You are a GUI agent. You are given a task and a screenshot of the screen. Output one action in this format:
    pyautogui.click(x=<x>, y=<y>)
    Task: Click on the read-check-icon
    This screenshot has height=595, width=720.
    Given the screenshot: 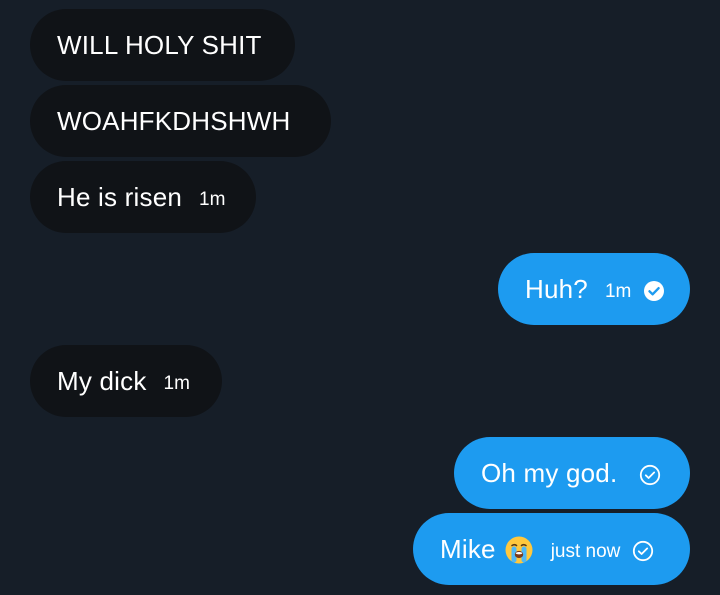 What is the action you would take?
    pyautogui.click(x=654, y=291)
    